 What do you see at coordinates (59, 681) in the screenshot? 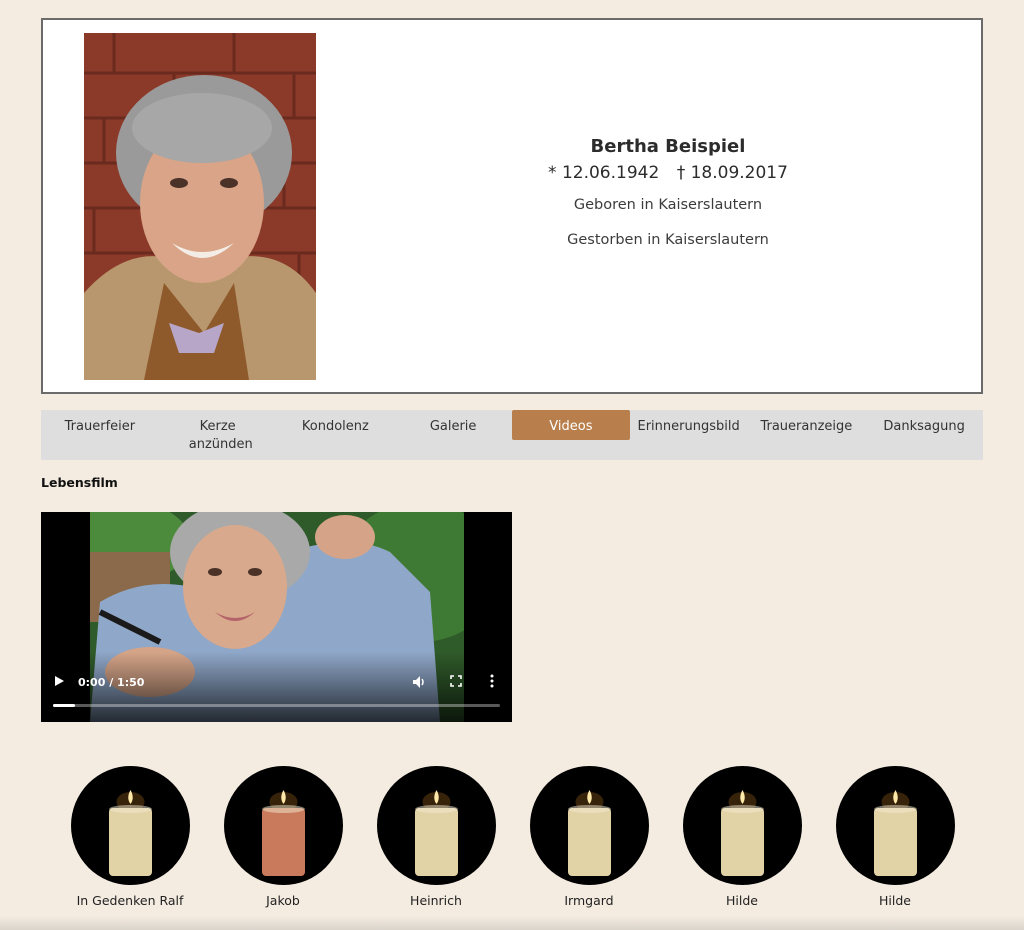
I see `play-icon` at bounding box center [59, 681].